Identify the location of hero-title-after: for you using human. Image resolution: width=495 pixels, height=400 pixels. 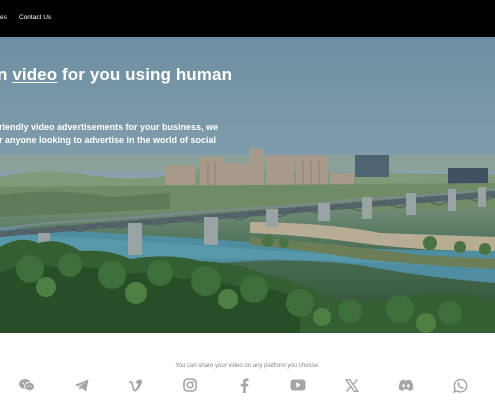
(145, 74).